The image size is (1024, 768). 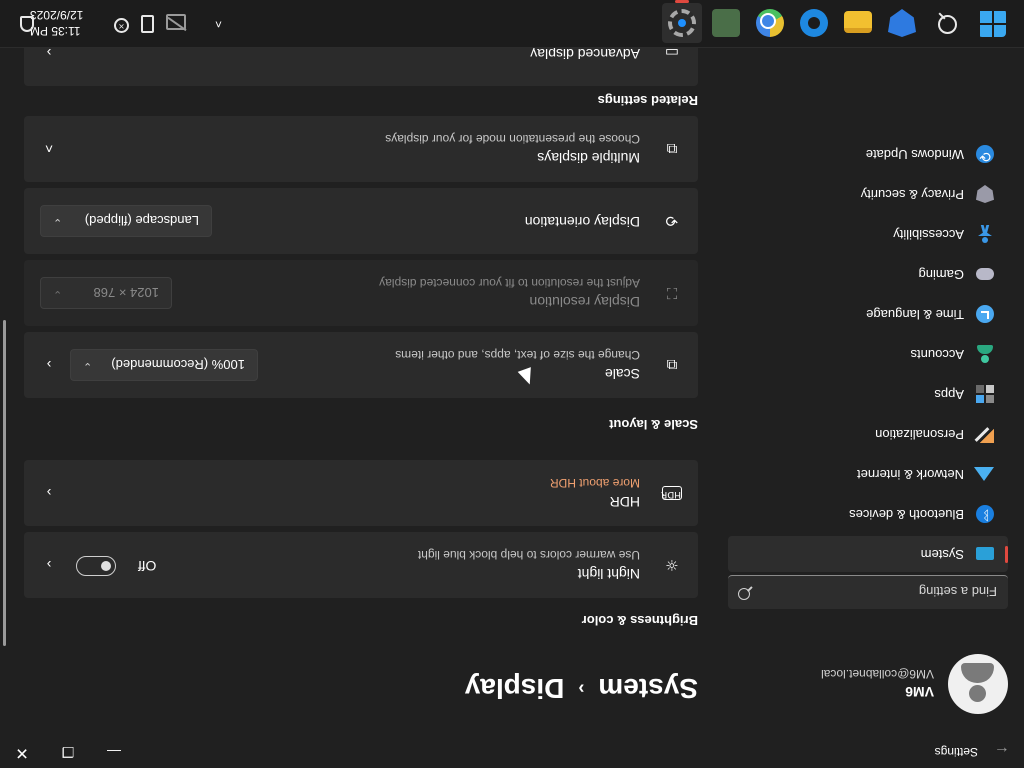 What do you see at coordinates (770, 23) in the screenshot?
I see `chrome-icon` at bounding box center [770, 23].